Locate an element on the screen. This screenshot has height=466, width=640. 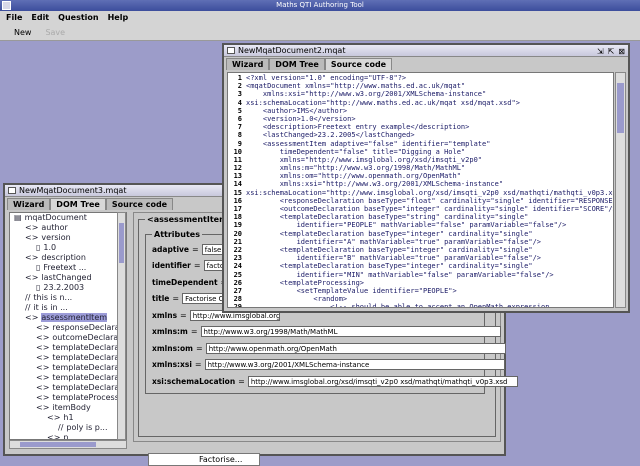
tree-node: ▤ mqatDocument is located at coordinates (68, 218).